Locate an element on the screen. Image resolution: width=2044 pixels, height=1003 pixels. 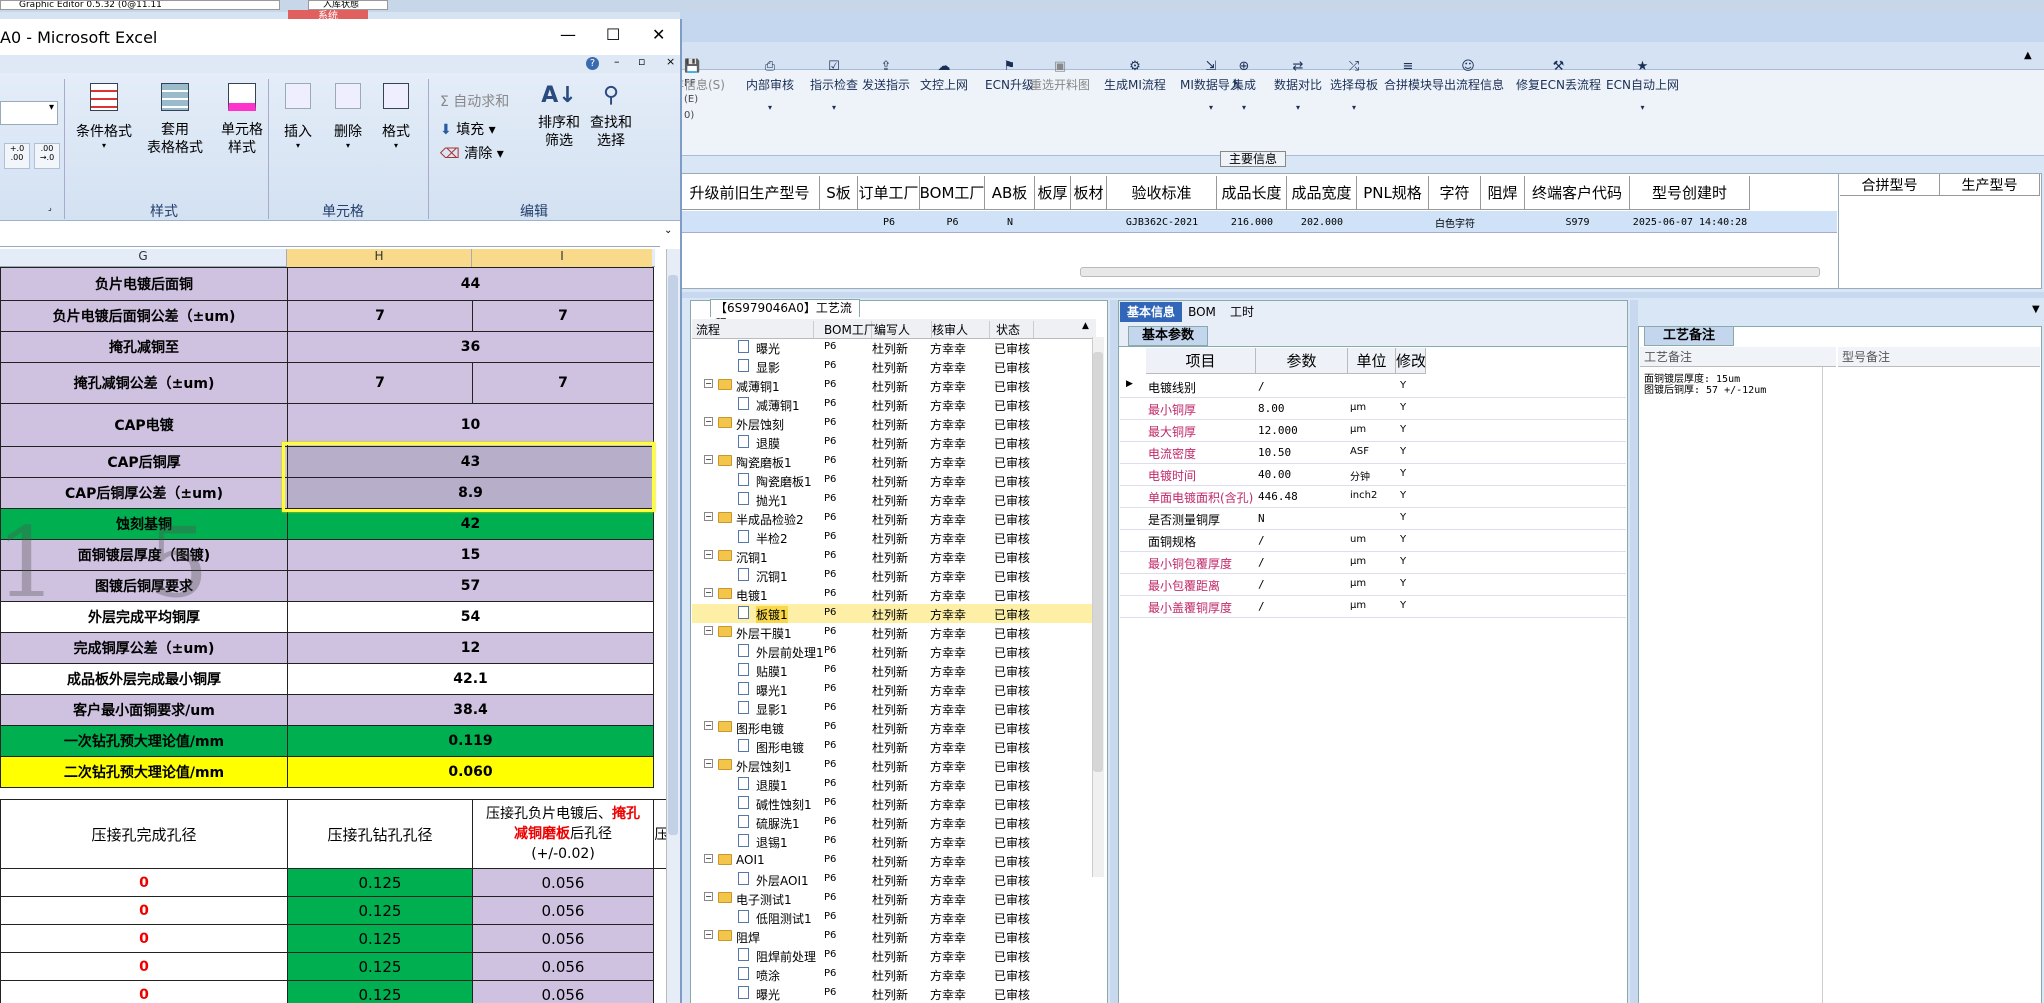
cell-h: 10 is located at coordinates (470, 425).